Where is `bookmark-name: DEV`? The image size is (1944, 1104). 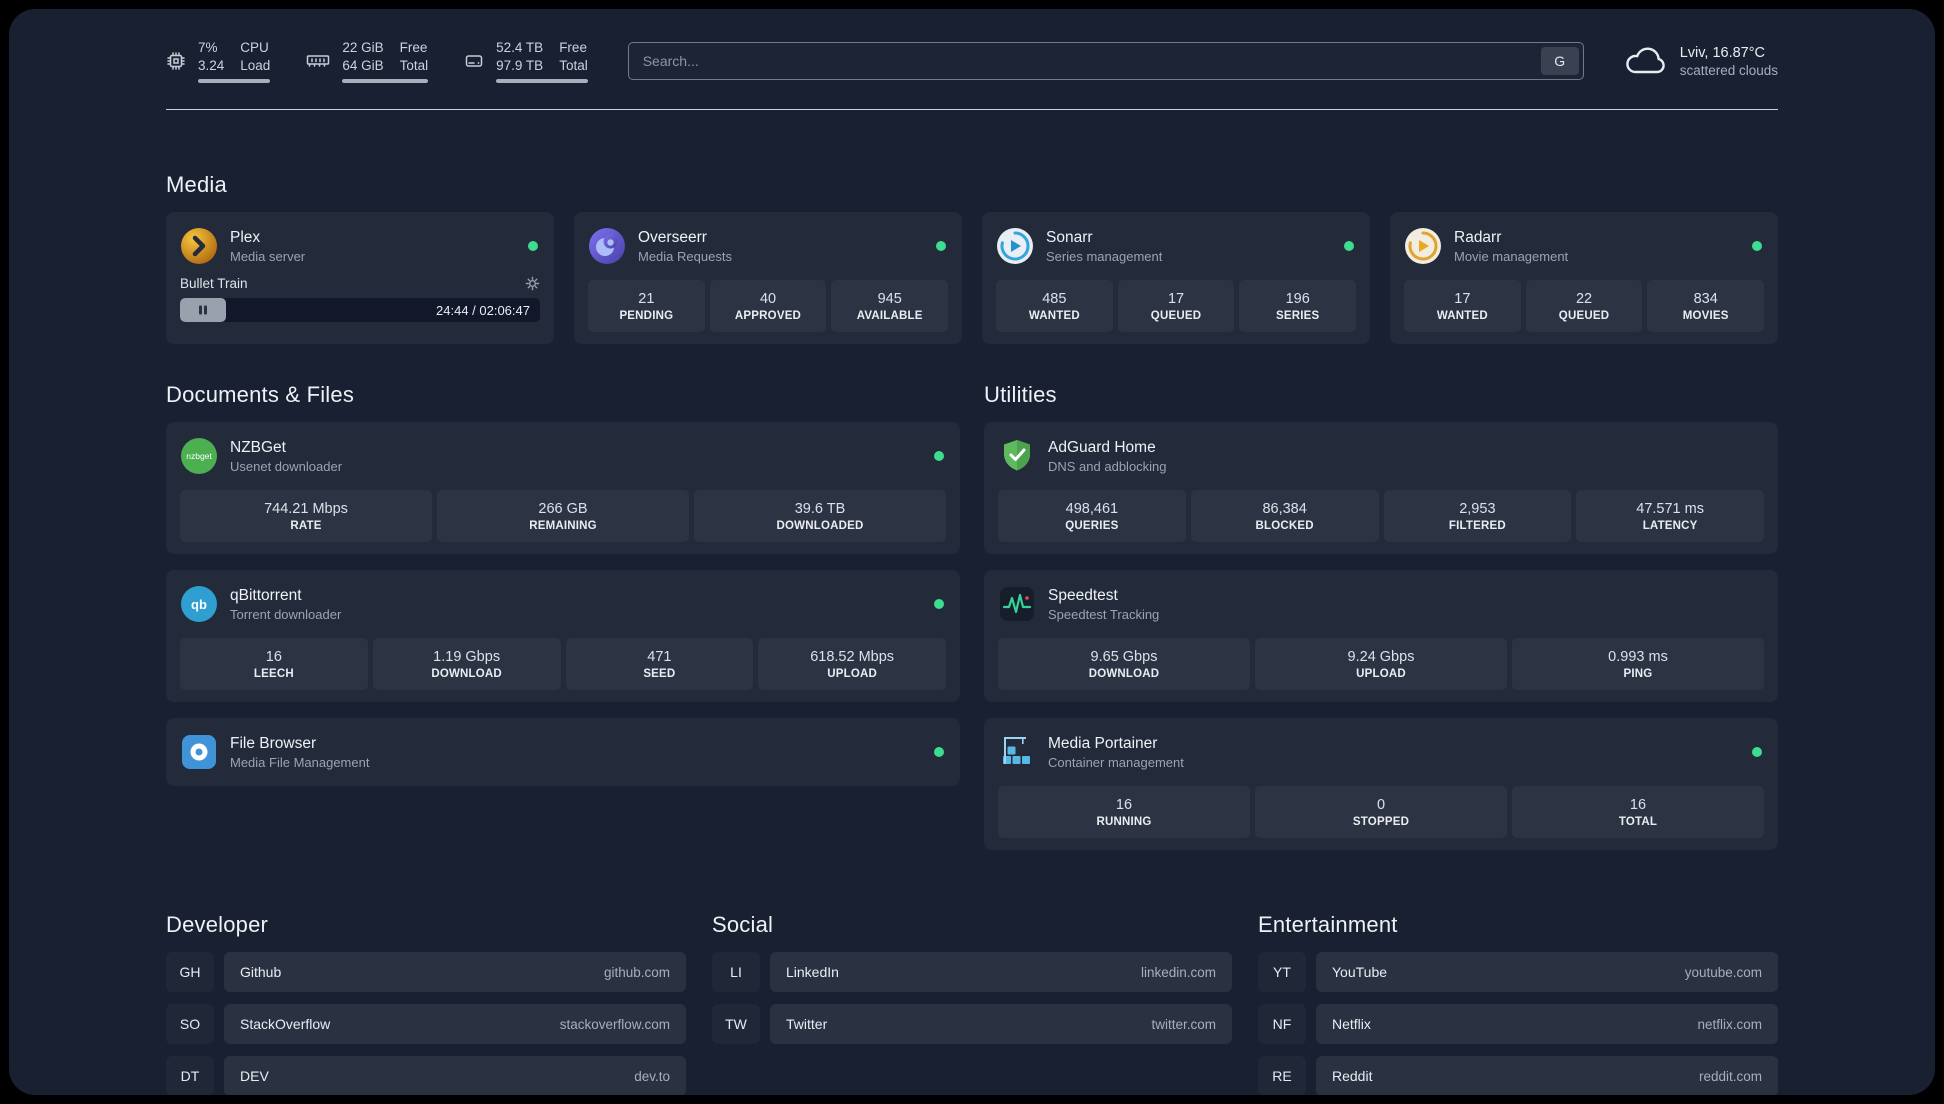 bookmark-name: DEV is located at coordinates (254, 1076).